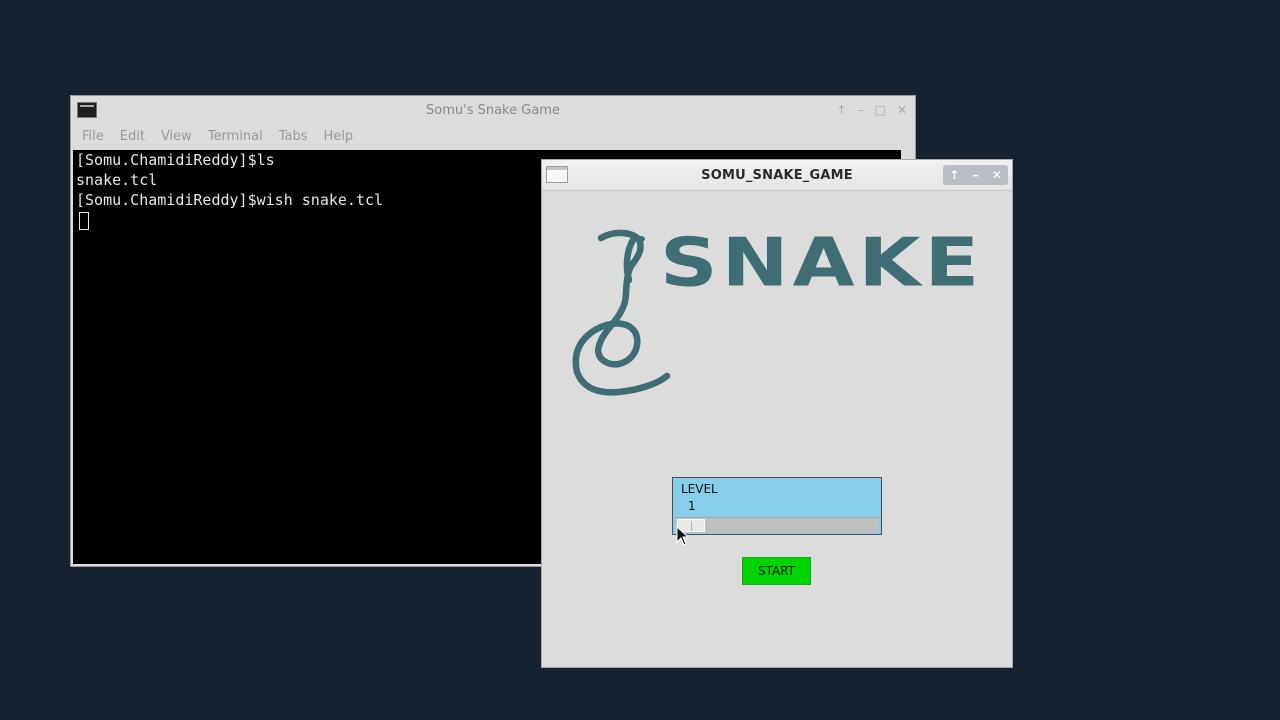  What do you see at coordinates (822, 262) in the screenshot?
I see `snake-logo-text: SNAKE` at bounding box center [822, 262].